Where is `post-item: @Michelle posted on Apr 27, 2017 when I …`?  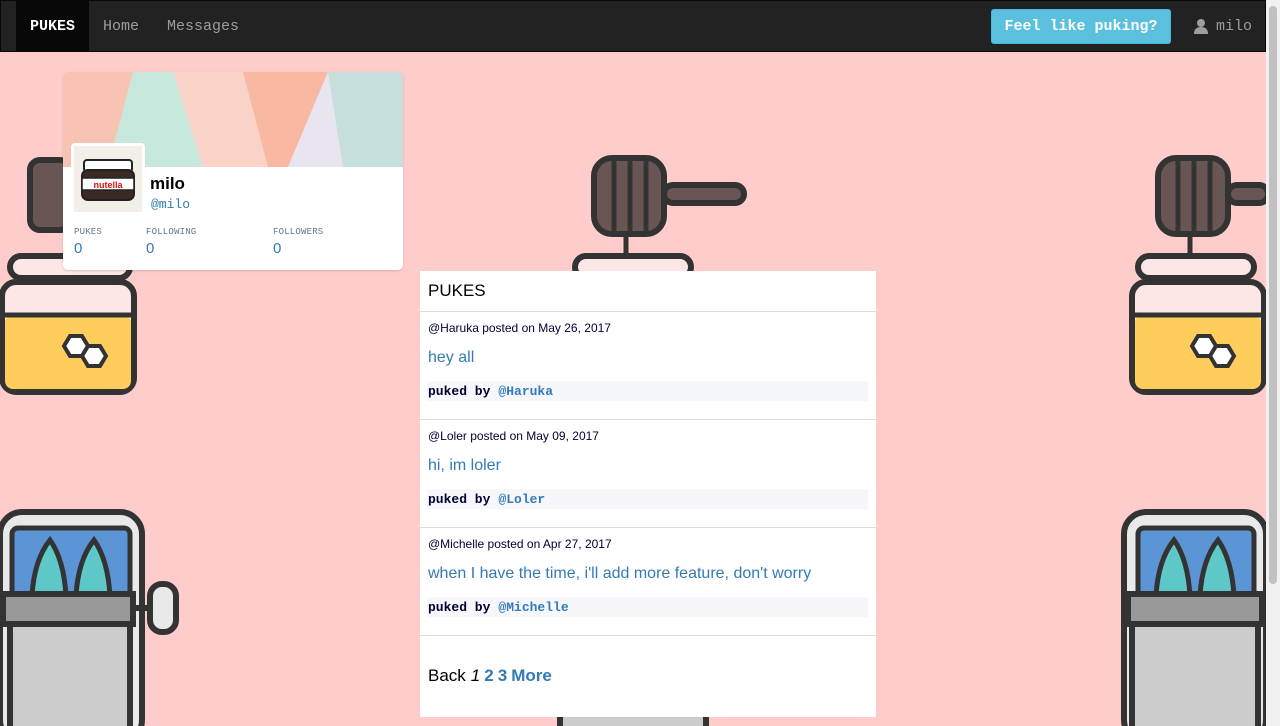
post-item: @Michelle posted on Apr 27, 2017 when I … is located at coordinates (648, 582).